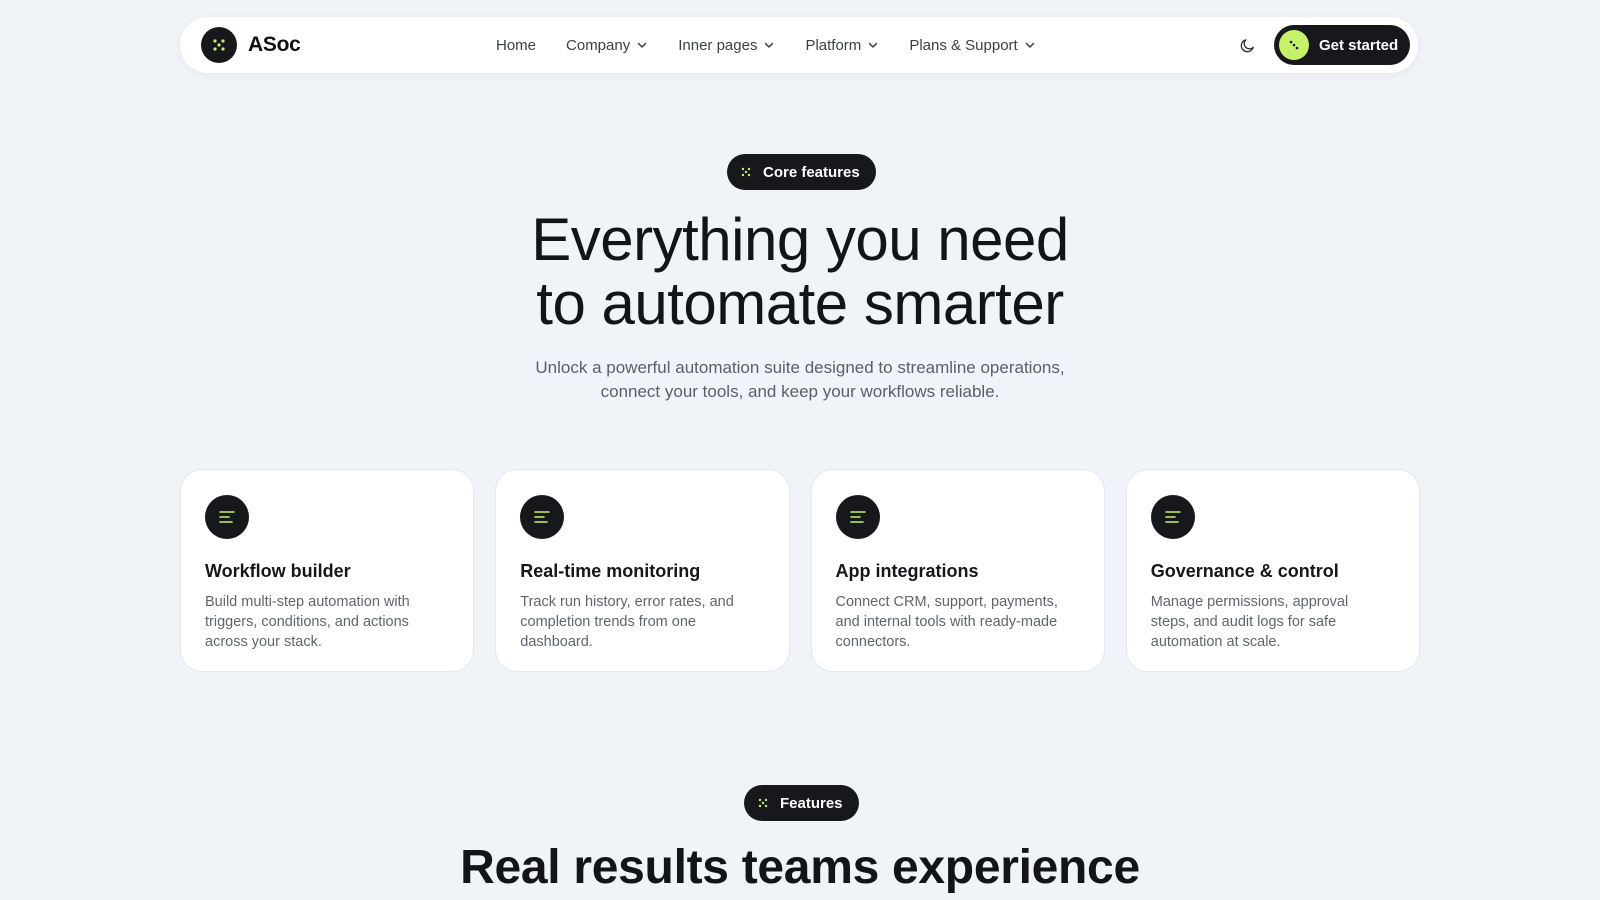 The width and height of the screenshot is (1600, 900). I want to click on badge-label: Features, so click(811, 803).